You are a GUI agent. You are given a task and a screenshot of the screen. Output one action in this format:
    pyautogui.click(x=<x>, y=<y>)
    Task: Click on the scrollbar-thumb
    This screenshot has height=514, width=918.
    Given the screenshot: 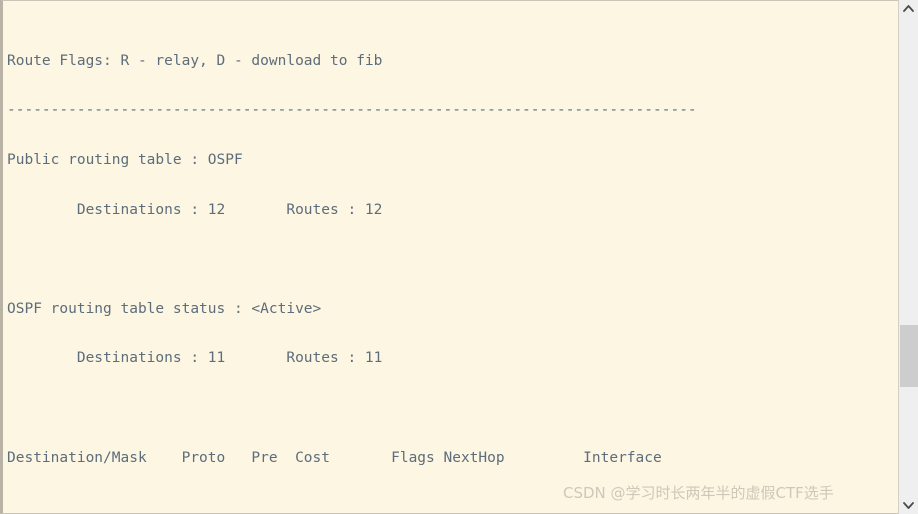 What is the action you would take?
    pyautogui.click(x=909, y=356)
    